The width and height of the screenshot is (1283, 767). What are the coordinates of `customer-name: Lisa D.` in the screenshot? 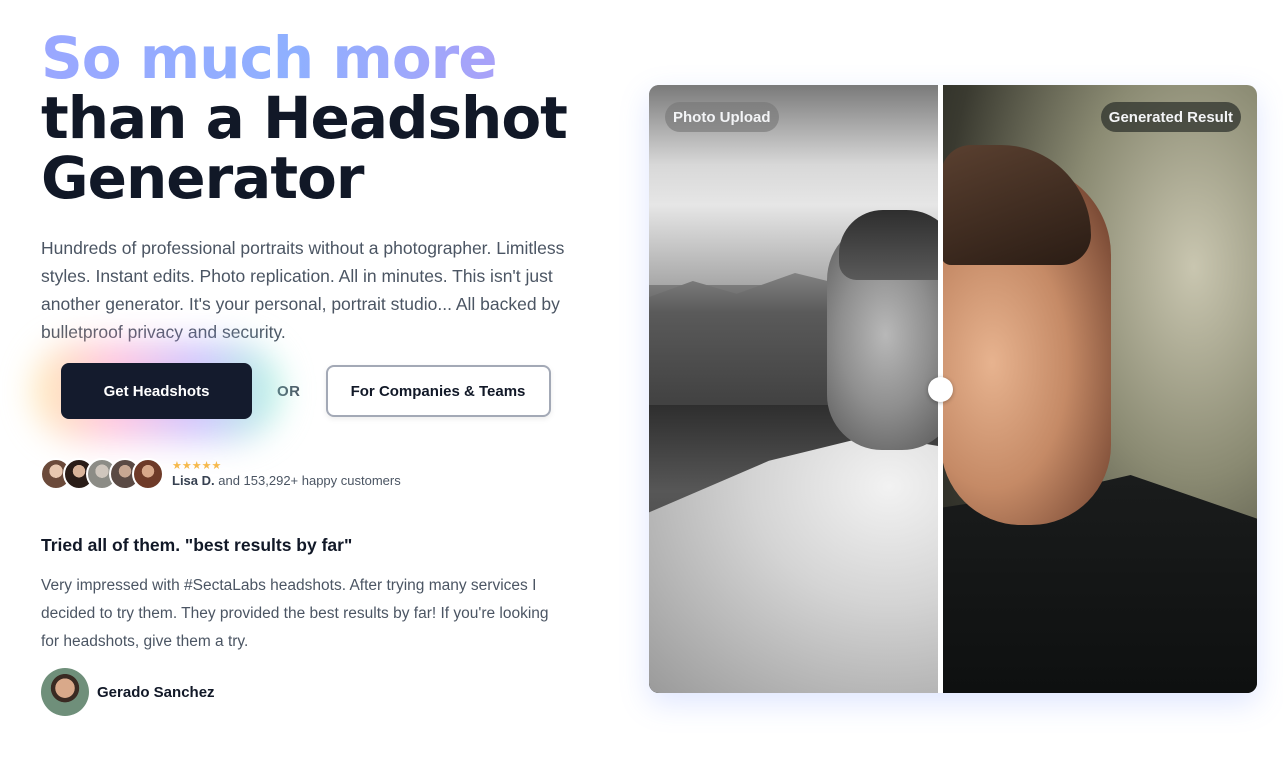 It's located at (193, 480).